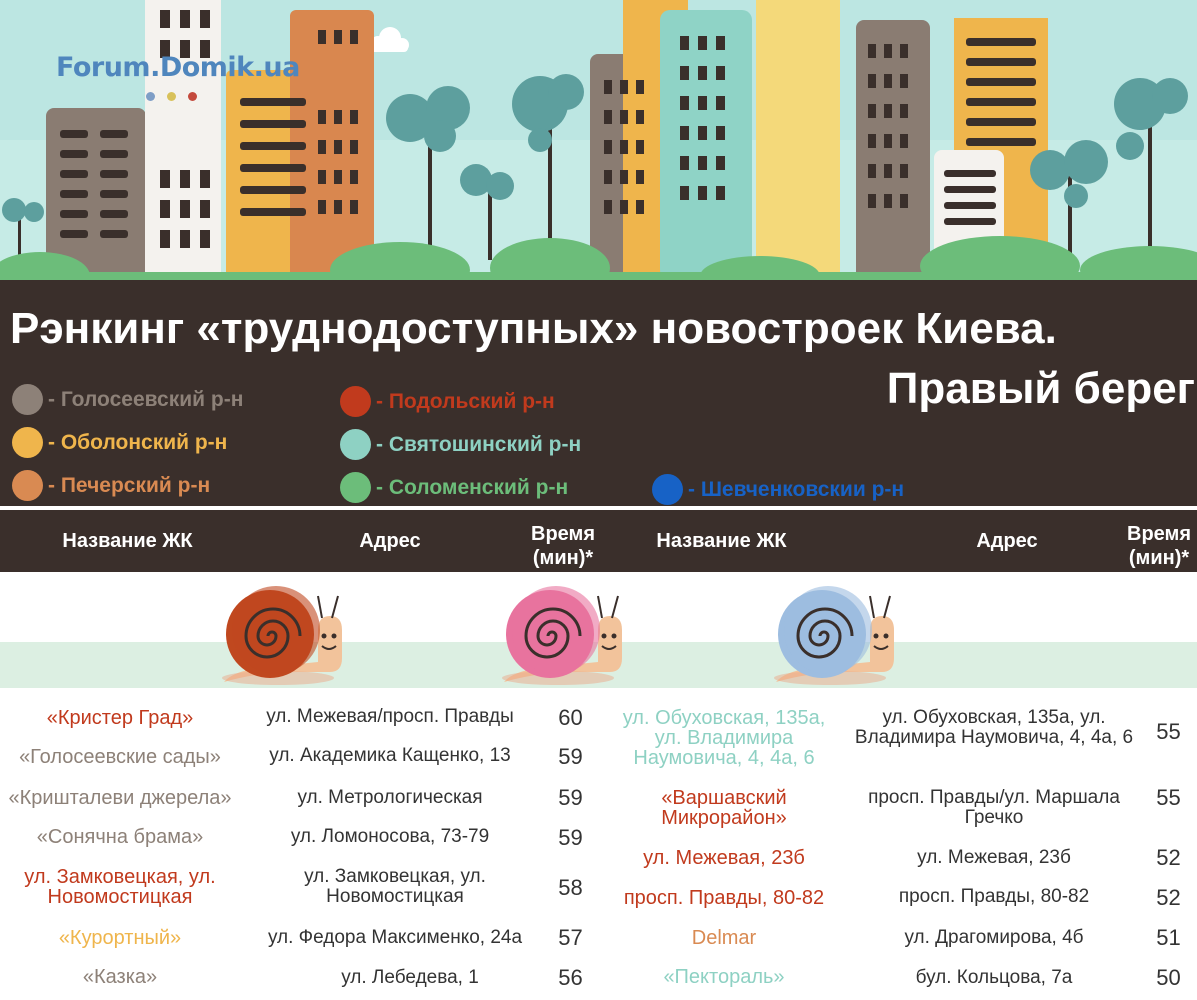 The height and width of the screenshot is (1000, 1197). Describe the element at coordinates (120, 798) in the screenshot. I see `complex-name: «Кришталеви джерела»` at that location.